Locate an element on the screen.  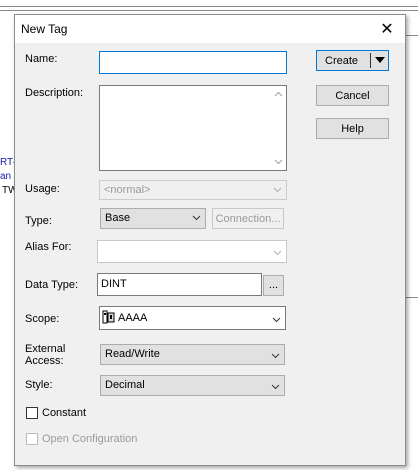
background-rung-line-top2 is located at coordinates (209, 10).